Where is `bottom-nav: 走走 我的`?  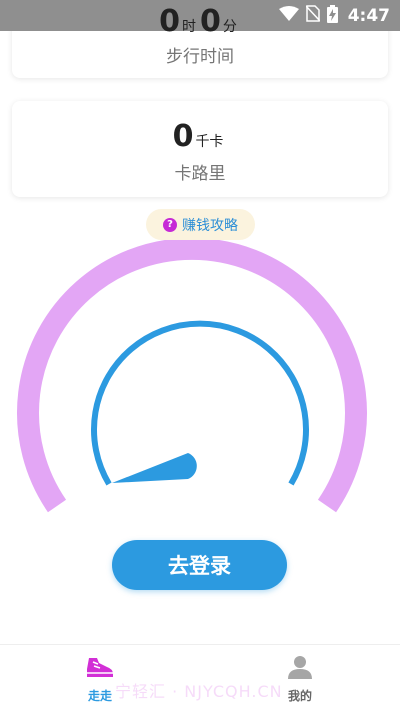
bottom-nav: 走走 我的 is located at coordinates (200, 678).